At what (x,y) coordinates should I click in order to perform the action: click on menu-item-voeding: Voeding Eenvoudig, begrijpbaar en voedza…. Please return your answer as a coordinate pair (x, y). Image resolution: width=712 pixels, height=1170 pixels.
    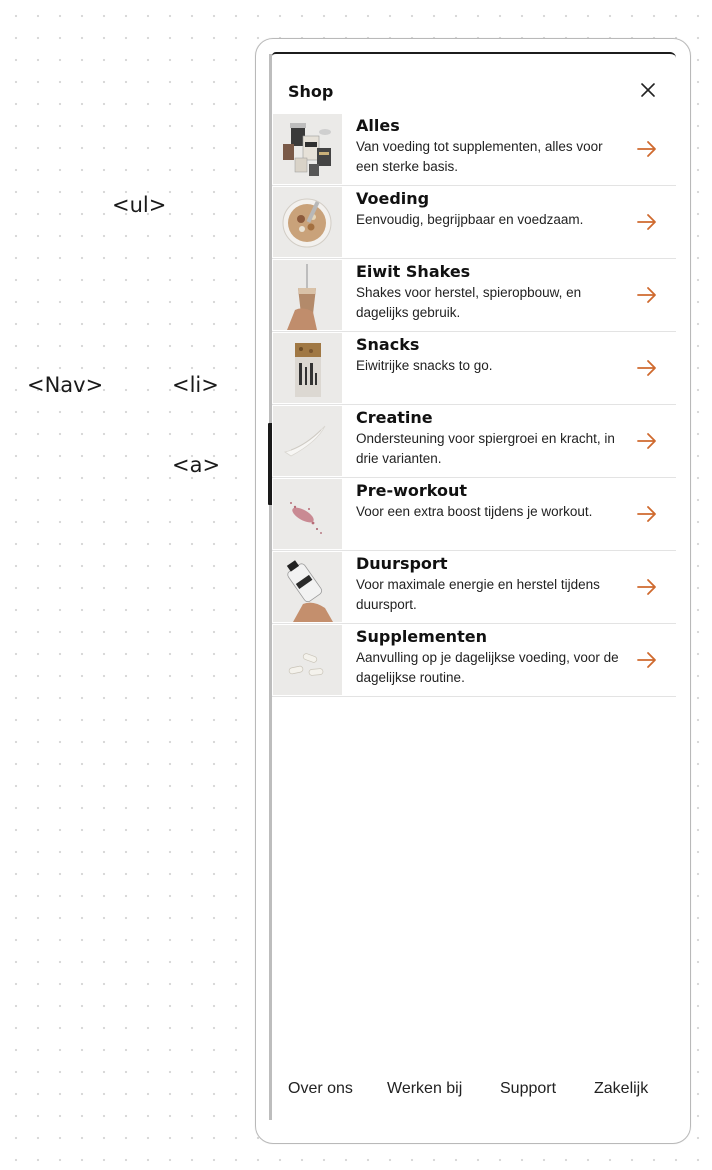
    Looking at the image, I should click on (474, 222).